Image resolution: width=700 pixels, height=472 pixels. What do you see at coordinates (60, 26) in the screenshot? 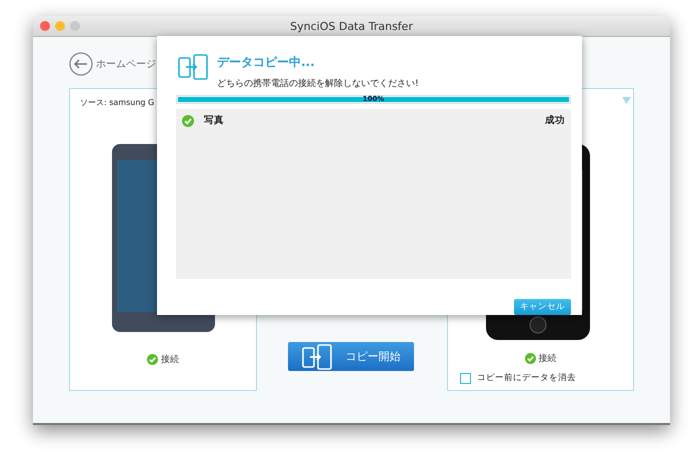
I see `minimize-button` at bounding box center [60, 26].